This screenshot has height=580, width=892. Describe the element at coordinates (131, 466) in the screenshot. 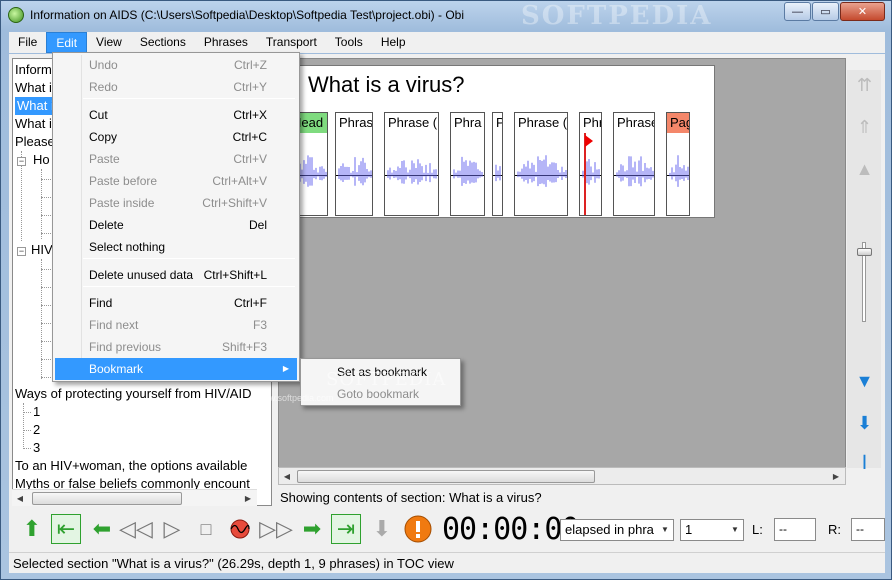

I see `toc-item: To an HIV+woman, the options available` at that location.